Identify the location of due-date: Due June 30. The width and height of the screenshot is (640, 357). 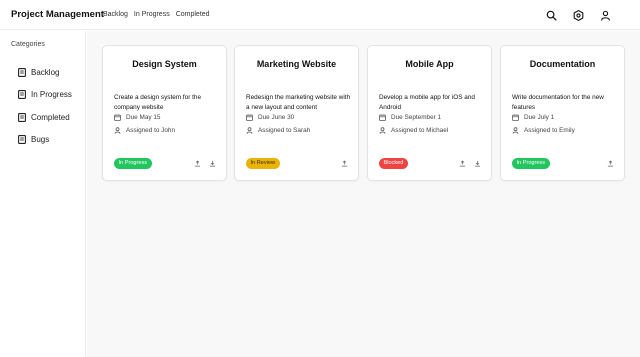
(270, 117).